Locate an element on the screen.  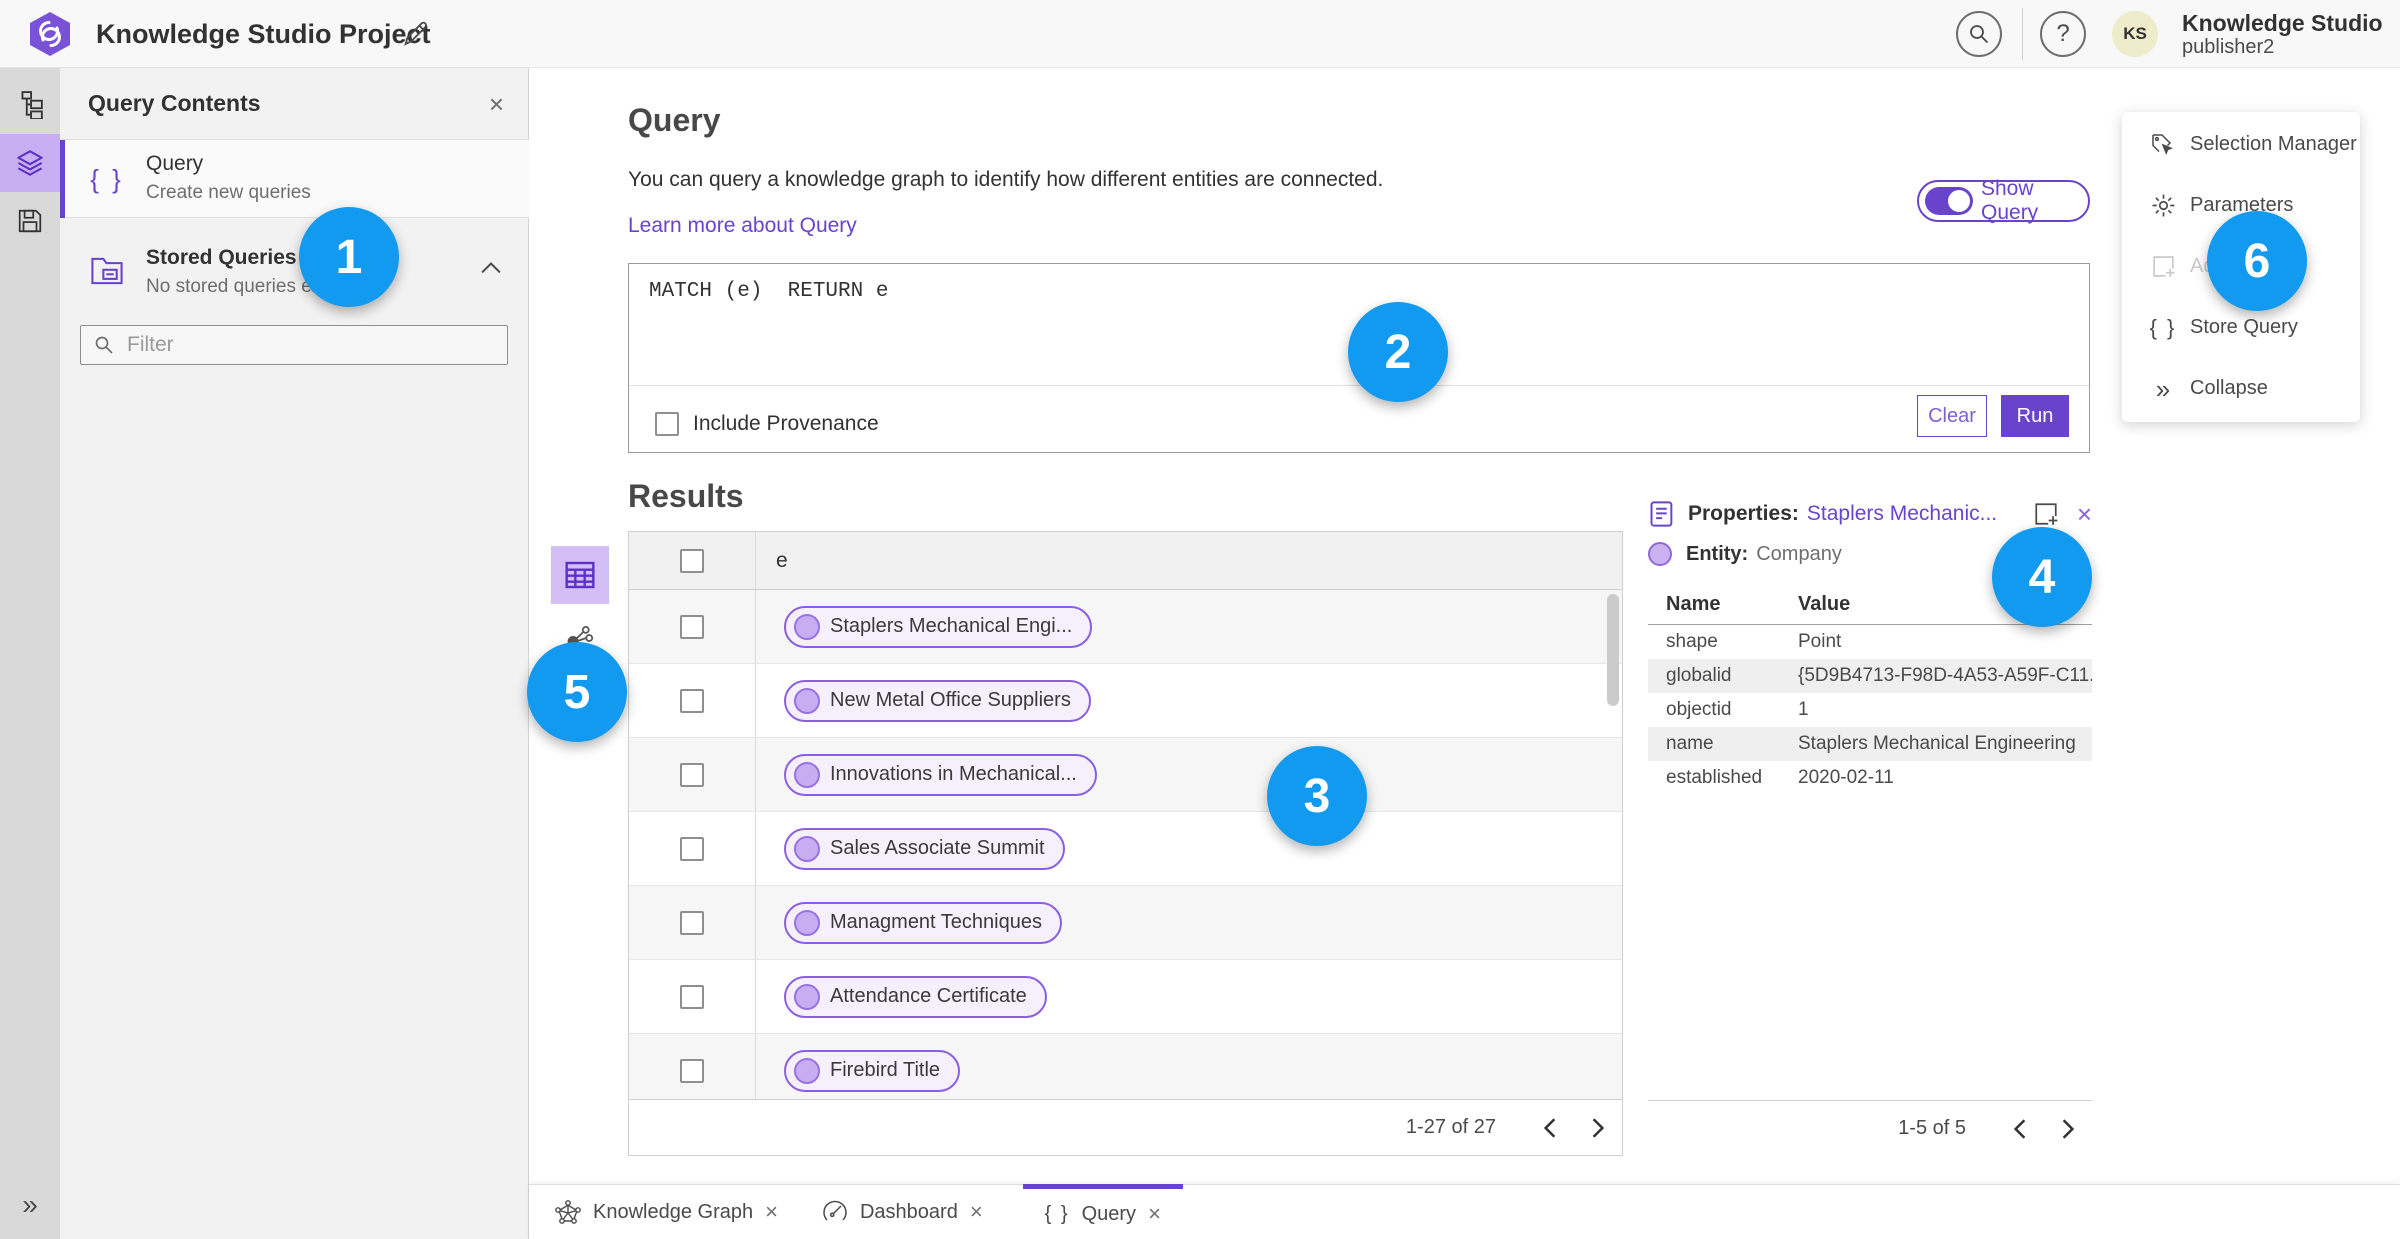
show-query-toggle: Show Query is located at coordinates (2003, 200).